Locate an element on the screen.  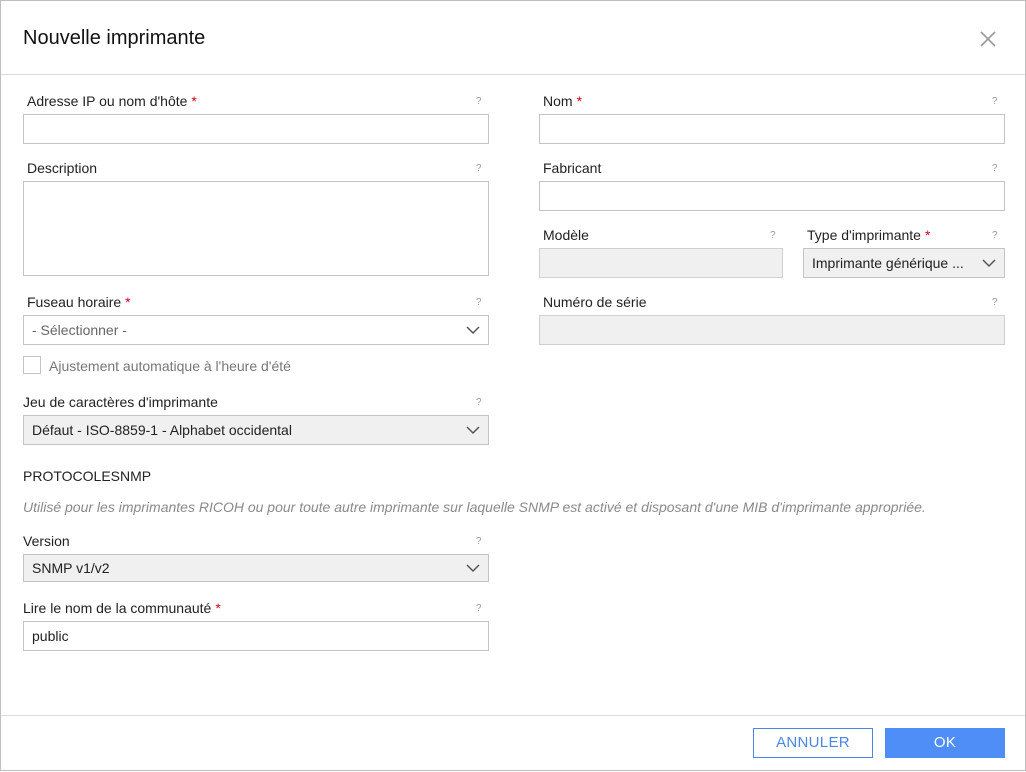
printer-type-label-text: Type d'imprimante is located at coordinates (864, 235).